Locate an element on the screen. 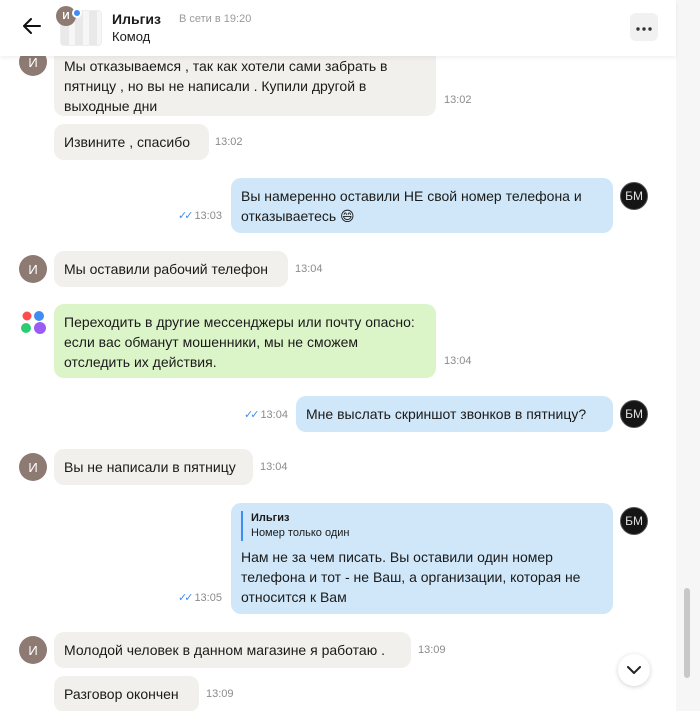 The width and height of the screenshot is (700, 711). incoming-message: Вы не написали в пятницу is located at coordinates (153, 467).